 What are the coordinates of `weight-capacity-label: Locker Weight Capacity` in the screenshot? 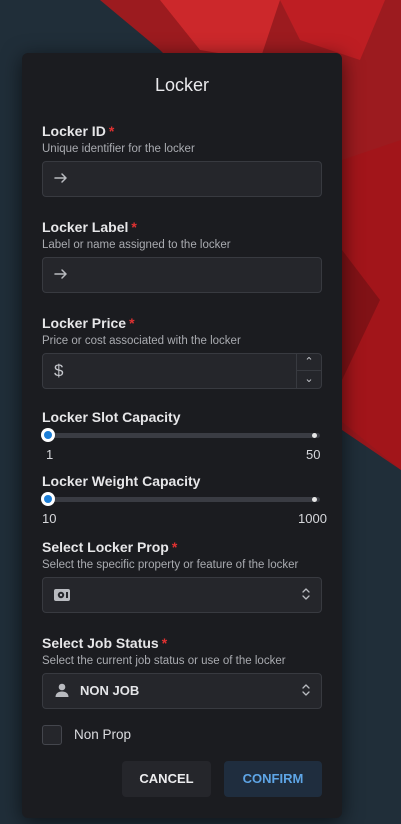 It's located at (121, 481).